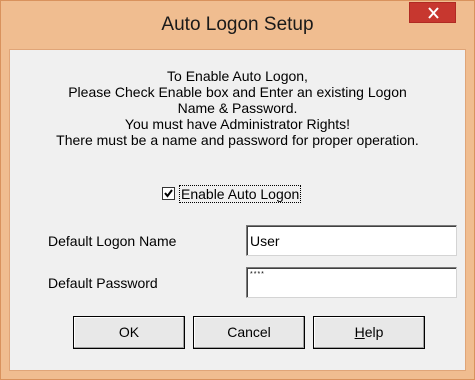  I want to click on ok-button: OK, so click(129, 332).